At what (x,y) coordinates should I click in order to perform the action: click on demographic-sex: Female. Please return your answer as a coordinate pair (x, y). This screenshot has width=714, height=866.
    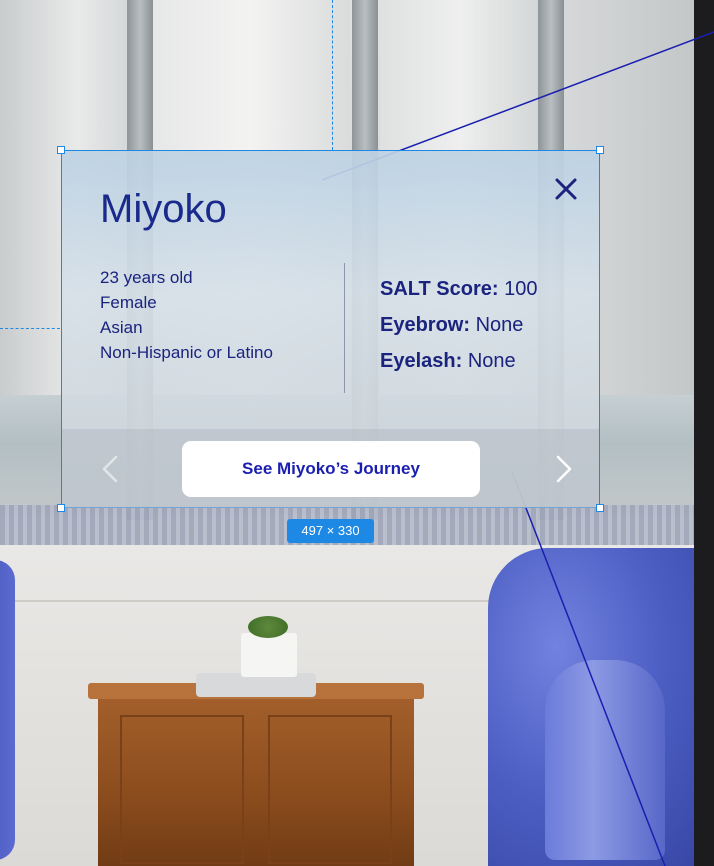
    Looking at the image, I should click on (128, 302).